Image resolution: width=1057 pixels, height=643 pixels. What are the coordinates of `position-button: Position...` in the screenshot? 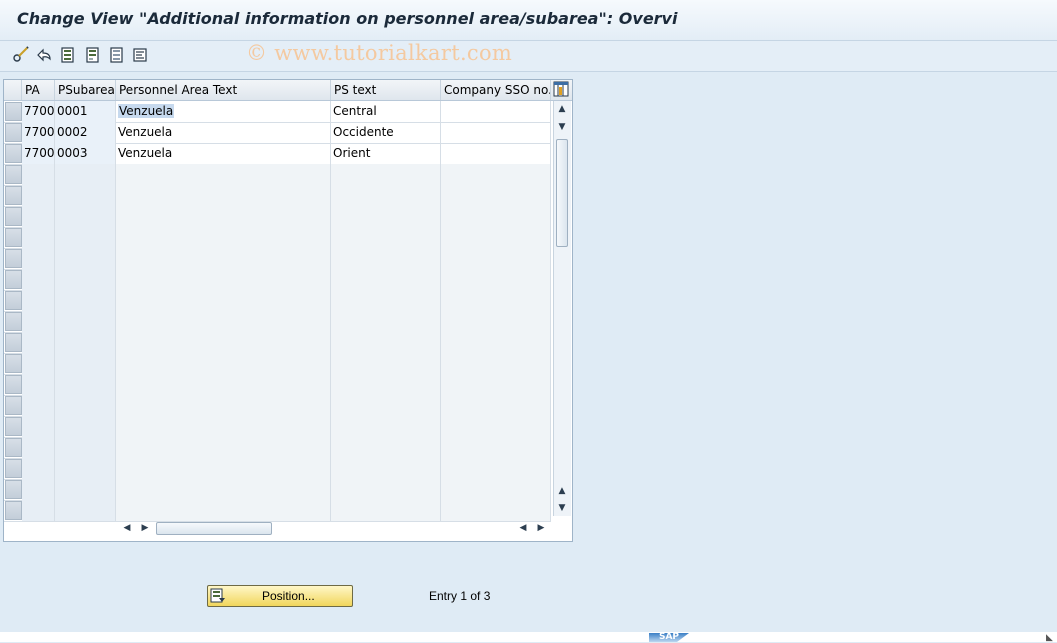 It's located at (280, 596).